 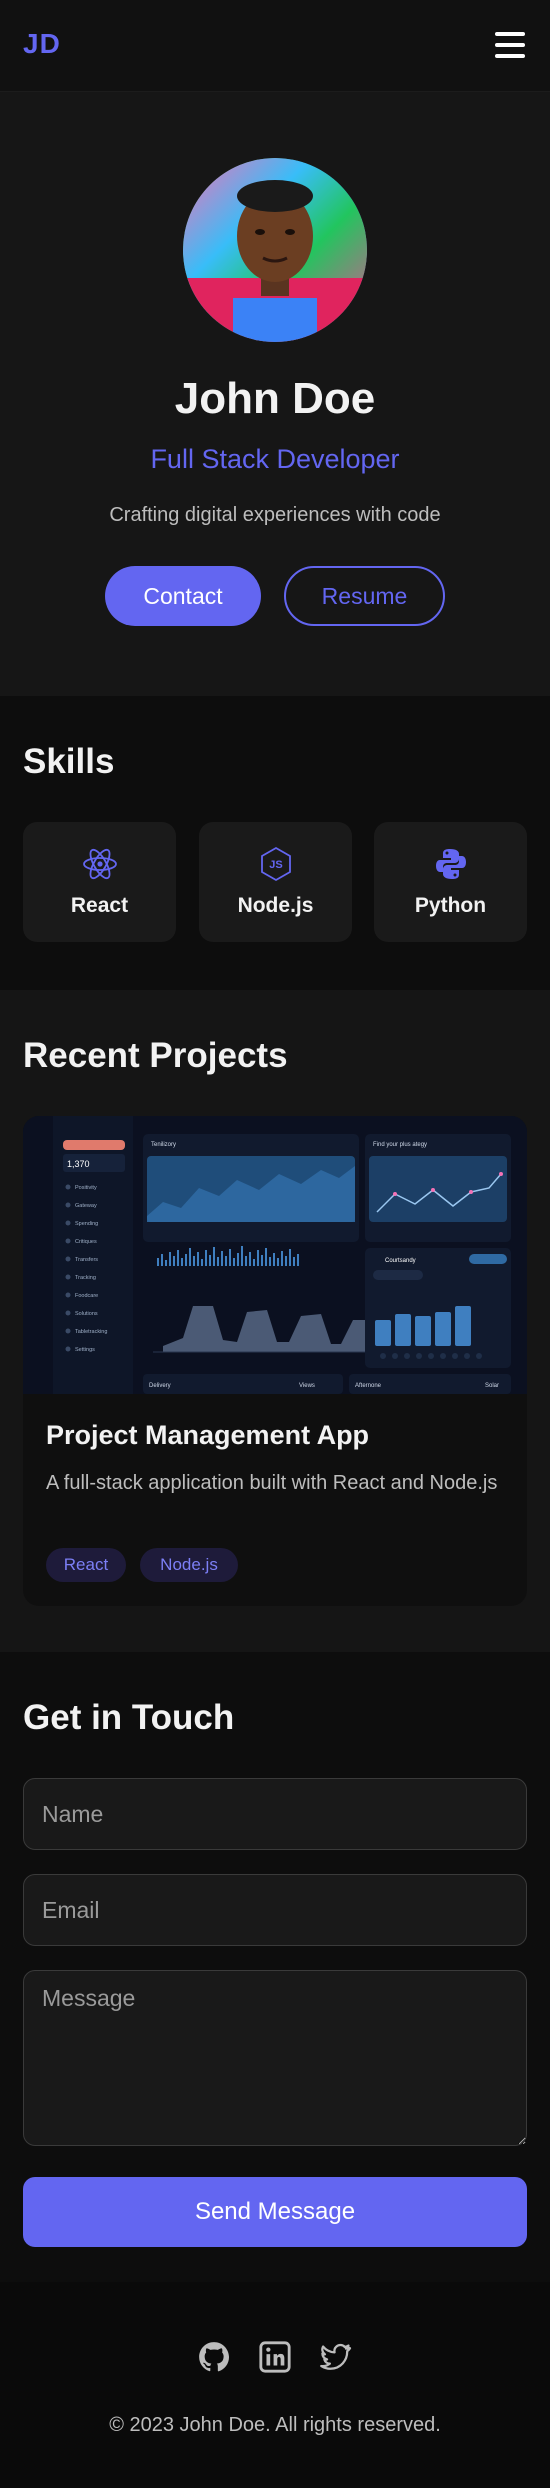 I want to click on skill-card-react: React, so click(x=99, y=882).